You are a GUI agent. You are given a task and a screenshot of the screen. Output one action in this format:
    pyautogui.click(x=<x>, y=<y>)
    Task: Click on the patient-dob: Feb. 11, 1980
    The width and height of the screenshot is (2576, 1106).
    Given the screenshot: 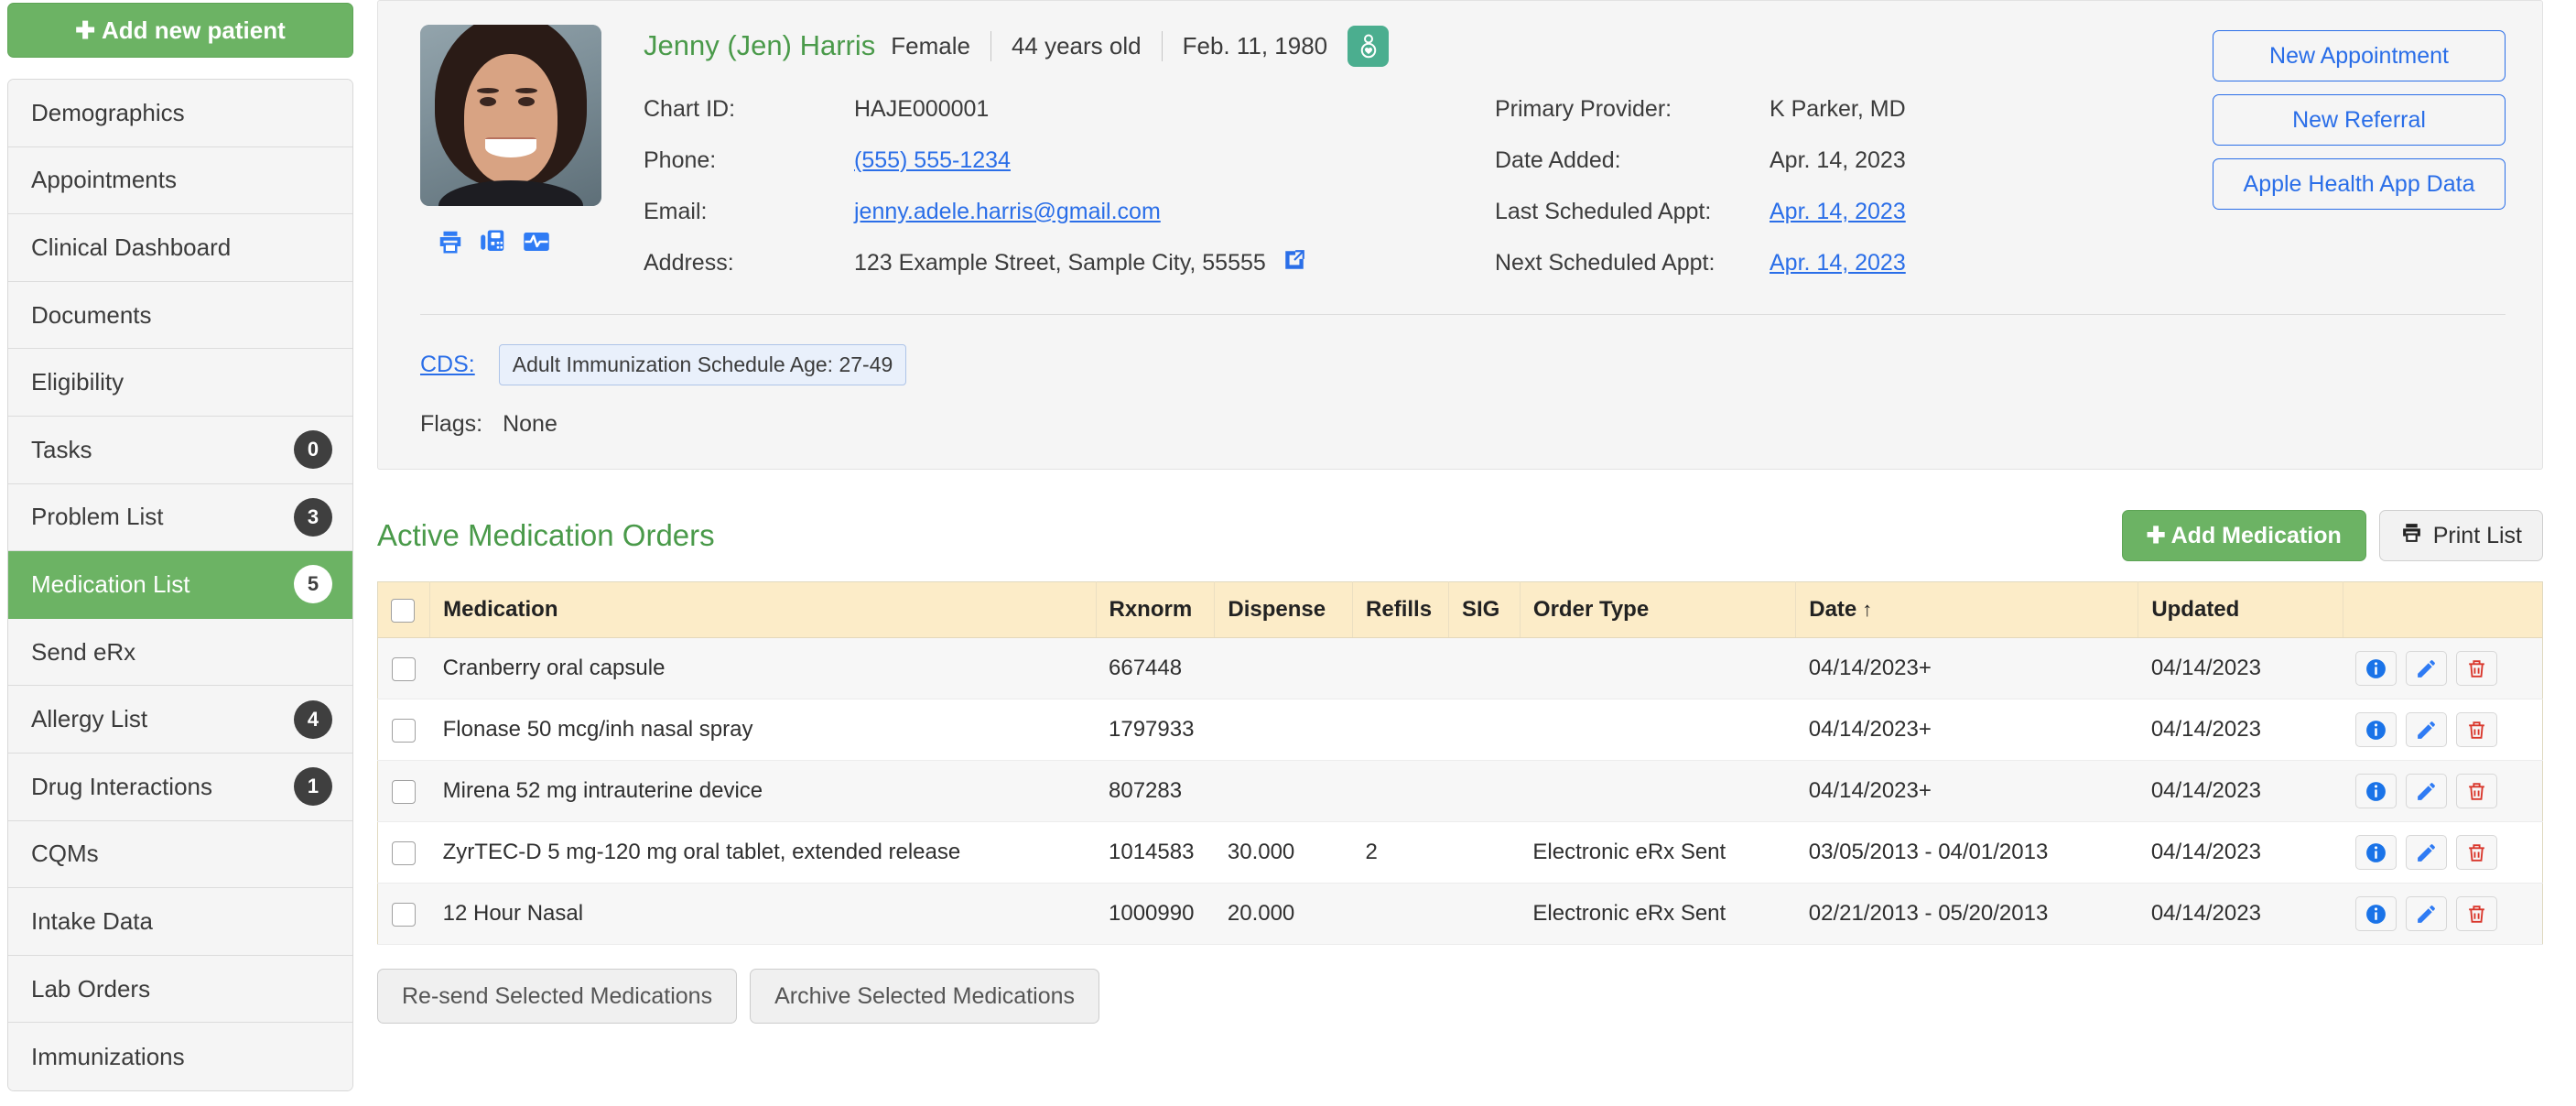 What is the action you would take?
    pyautogui.click(x=1255, y=45)
    